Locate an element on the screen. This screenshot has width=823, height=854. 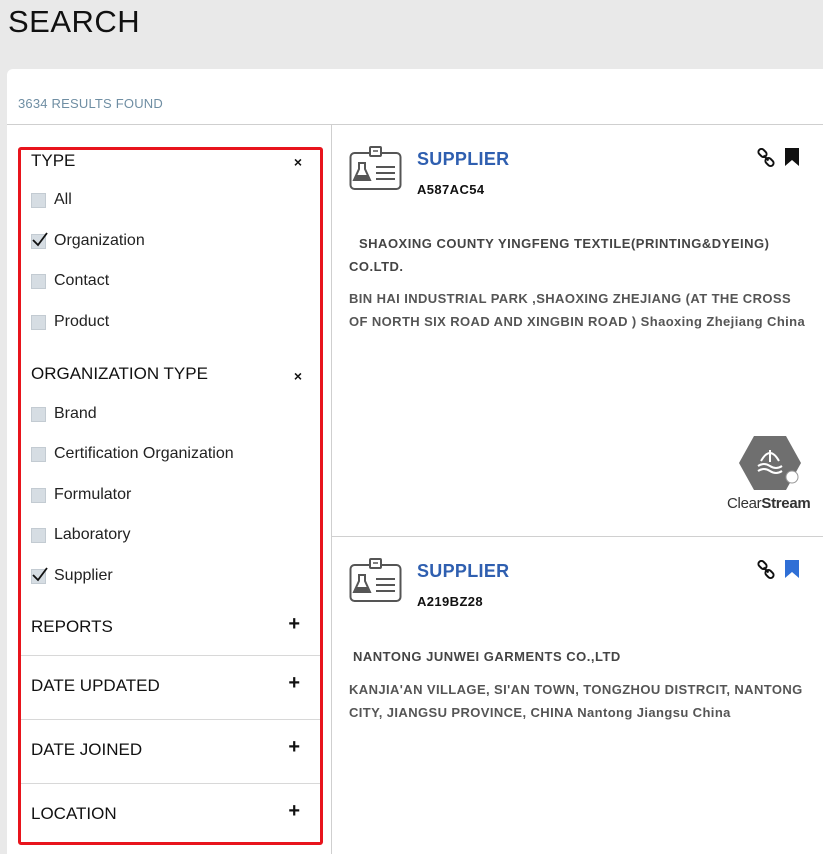
filter-option-formulator: Formulator is located at coordinates (81, 495).